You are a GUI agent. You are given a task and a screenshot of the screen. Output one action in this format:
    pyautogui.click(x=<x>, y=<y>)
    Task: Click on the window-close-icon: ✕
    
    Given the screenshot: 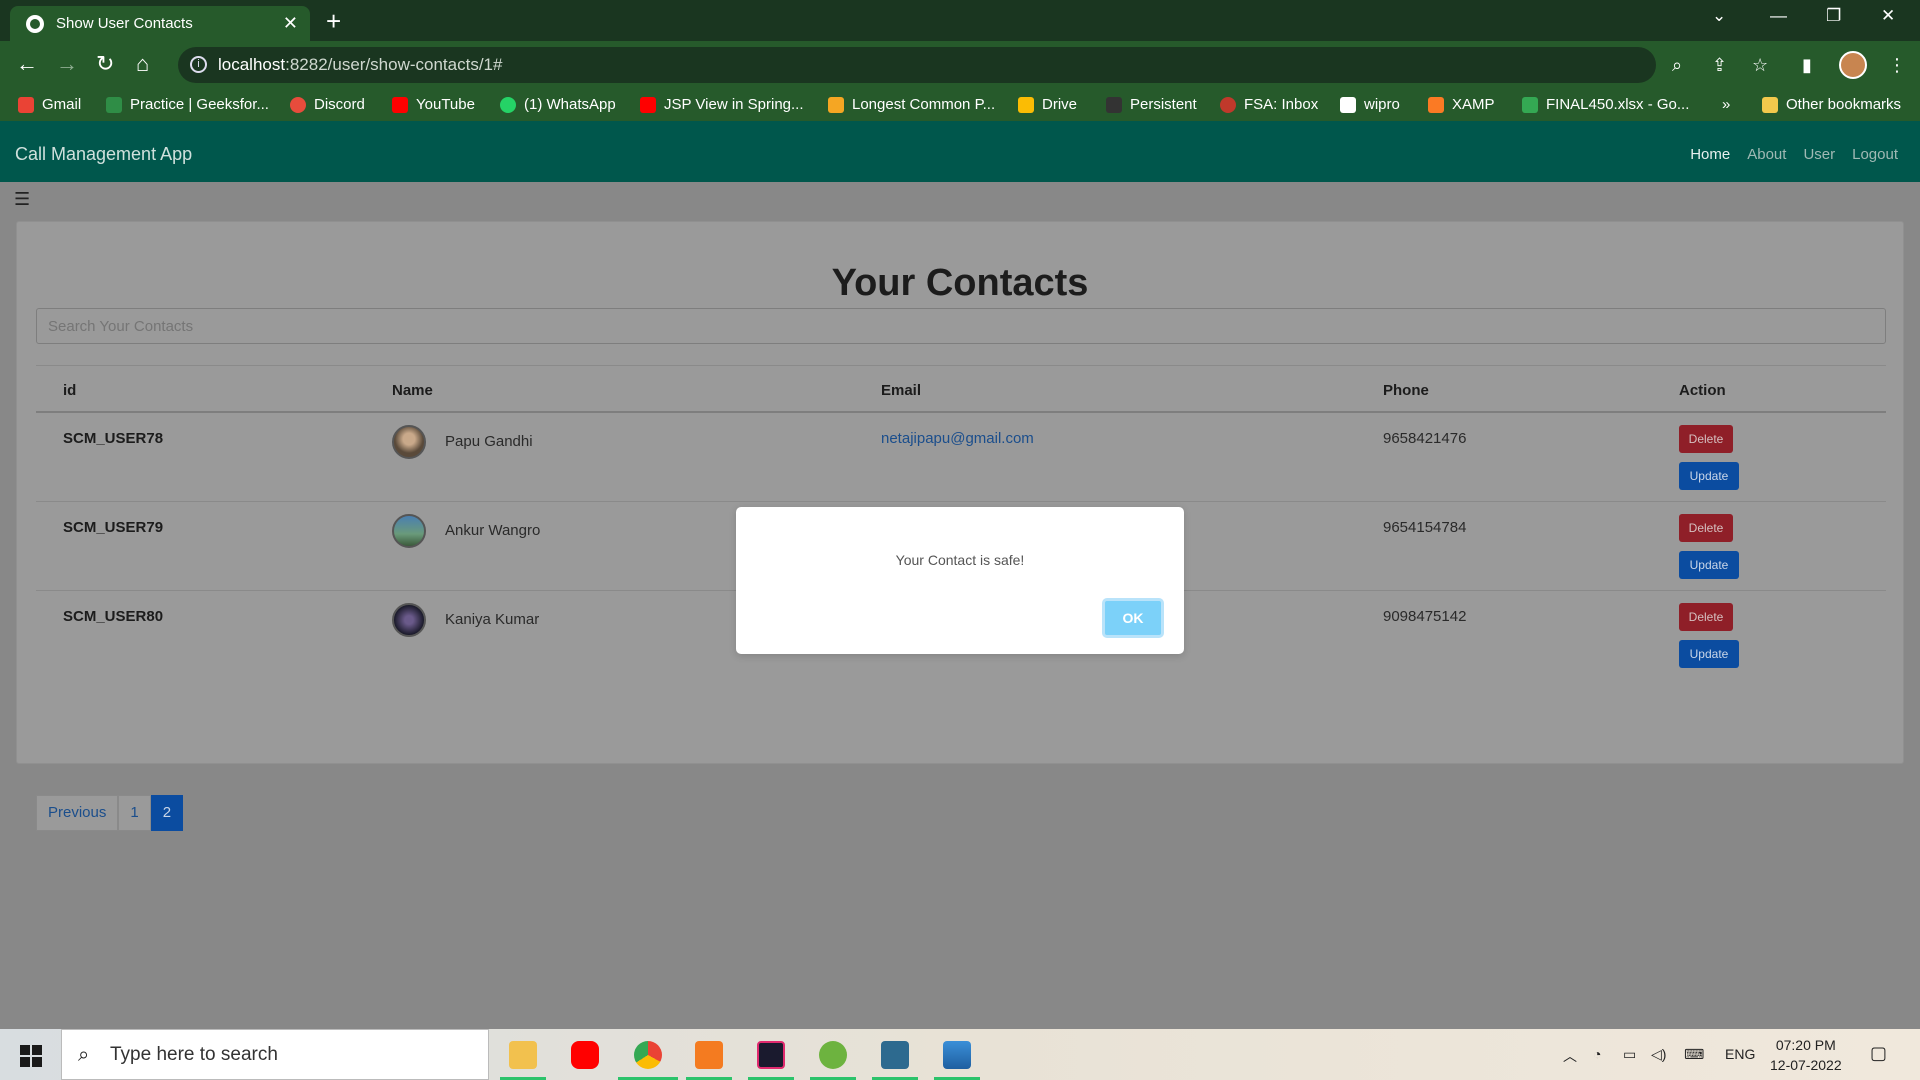 What is the action you would take?
    pyautogui.click(x=1888, y=16)
    